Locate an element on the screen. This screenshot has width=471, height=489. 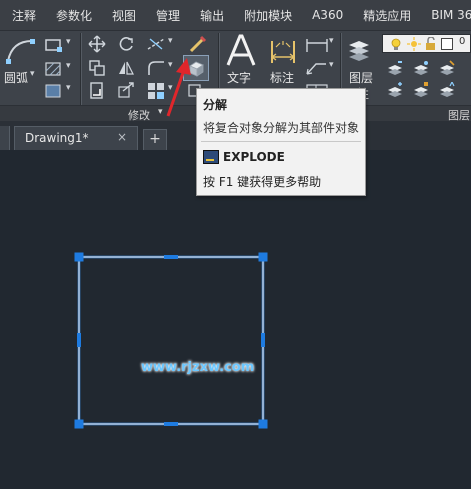
tab-bim360: BIM 36 is located at coordinates (446, 15).